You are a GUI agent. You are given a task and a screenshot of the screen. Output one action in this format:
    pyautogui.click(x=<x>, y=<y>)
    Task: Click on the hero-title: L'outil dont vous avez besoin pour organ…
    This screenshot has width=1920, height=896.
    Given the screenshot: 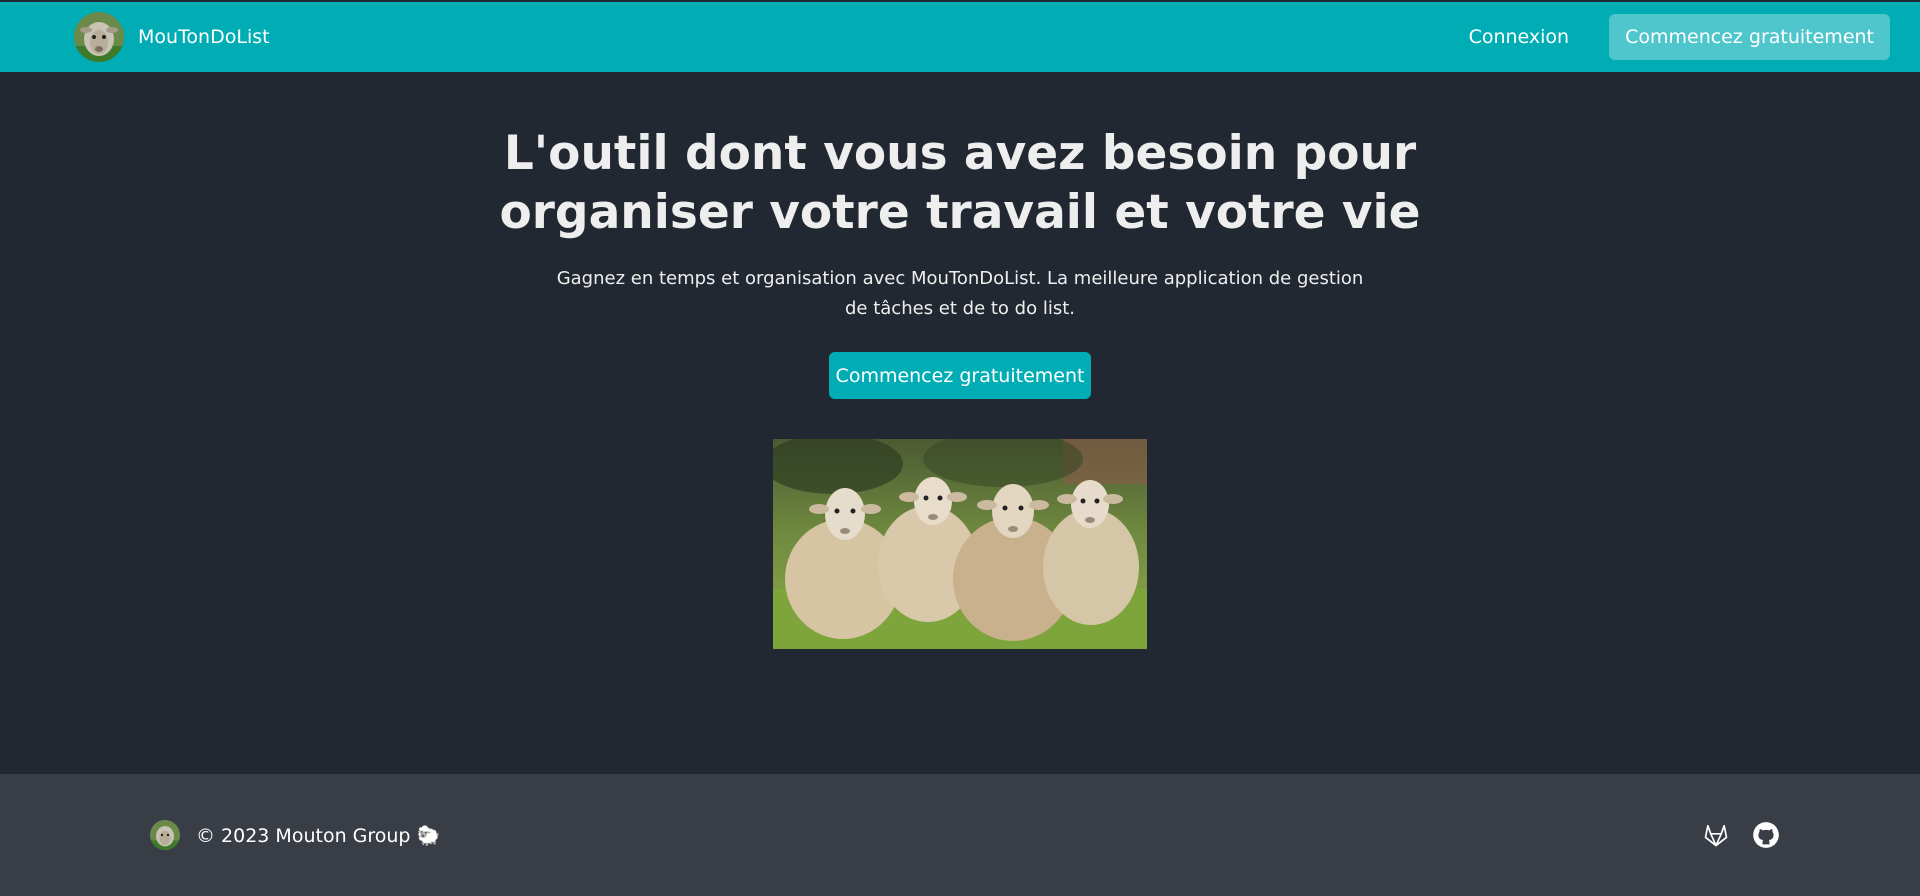 What is the action you would take?
    pyautogui.click(x=960, y=183)
    